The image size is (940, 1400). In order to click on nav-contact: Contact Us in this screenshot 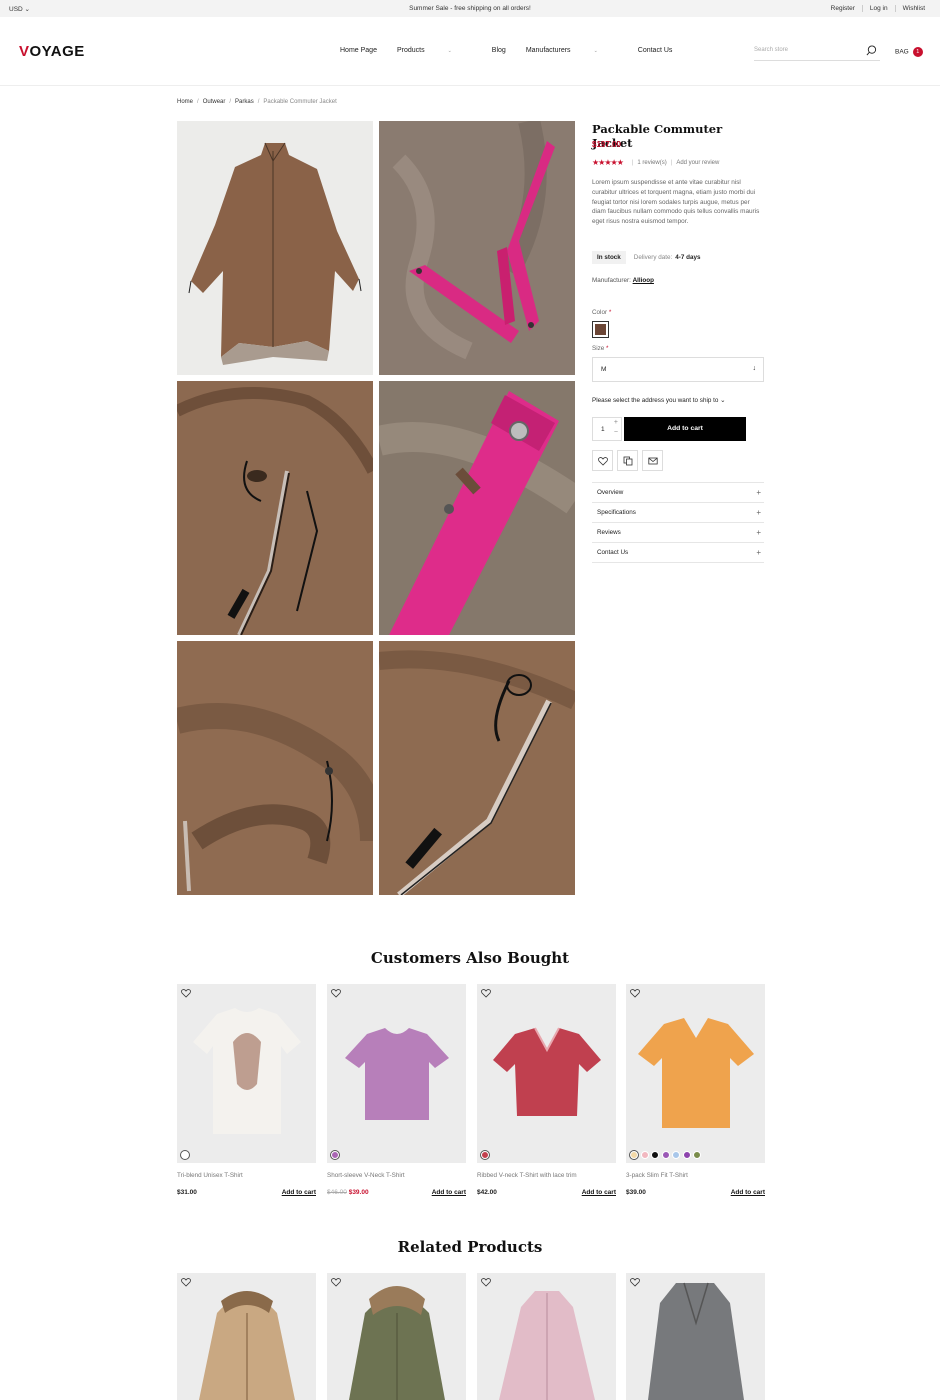, I will do `click(655, 50)`.